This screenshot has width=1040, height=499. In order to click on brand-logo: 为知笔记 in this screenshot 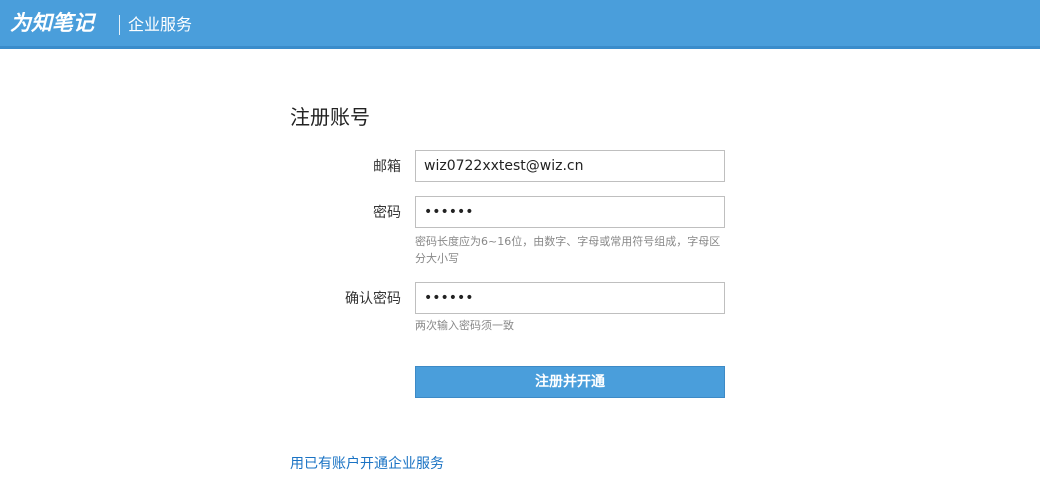, I will do `click(52, 23)`.